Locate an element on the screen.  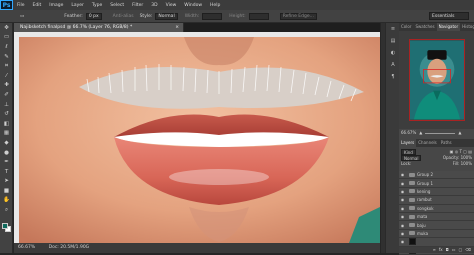
menu-view: View is located at coordinates (171, 5).